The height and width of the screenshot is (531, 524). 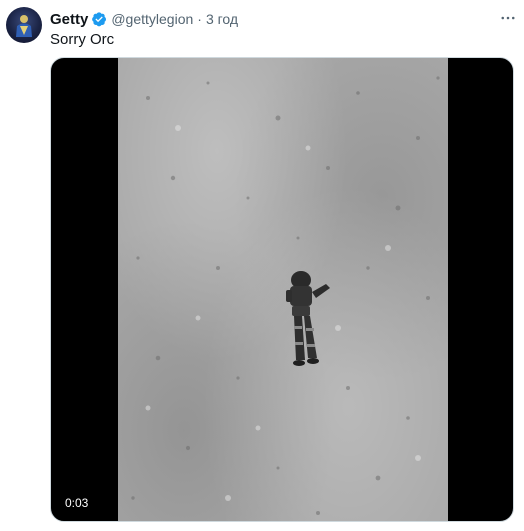 What do you see at coordinates (222, 19) in the screenshot?
I see `tweet-time: 3 год` at bounding box center [222, 19].